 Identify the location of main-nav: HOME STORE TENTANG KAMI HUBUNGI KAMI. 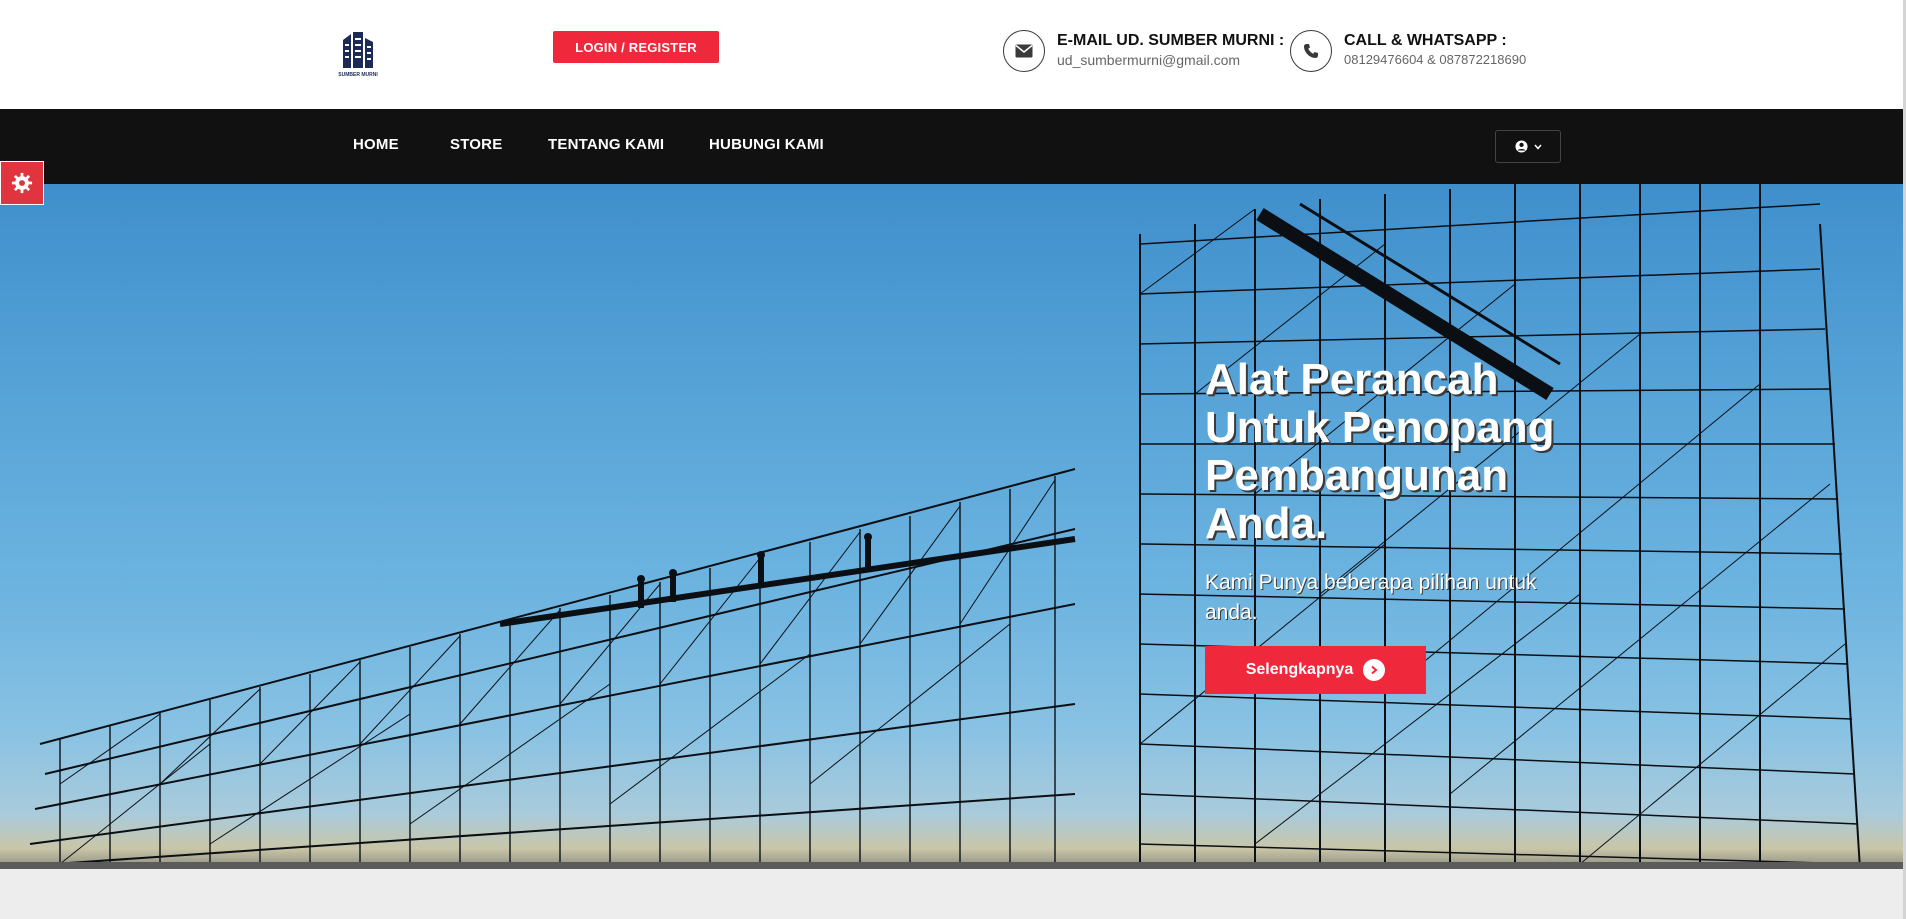
(953, 146).